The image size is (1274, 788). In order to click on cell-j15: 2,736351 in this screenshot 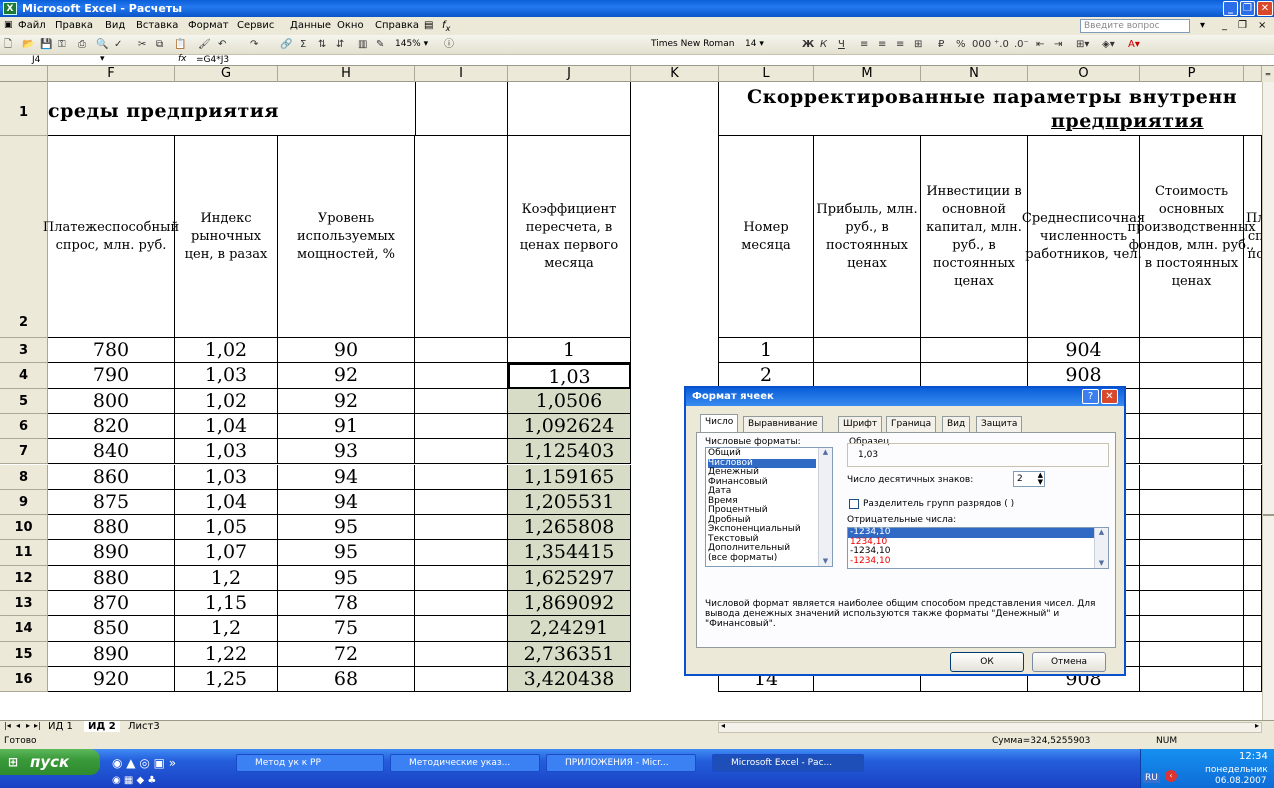, I will do `click(569, 654)`.